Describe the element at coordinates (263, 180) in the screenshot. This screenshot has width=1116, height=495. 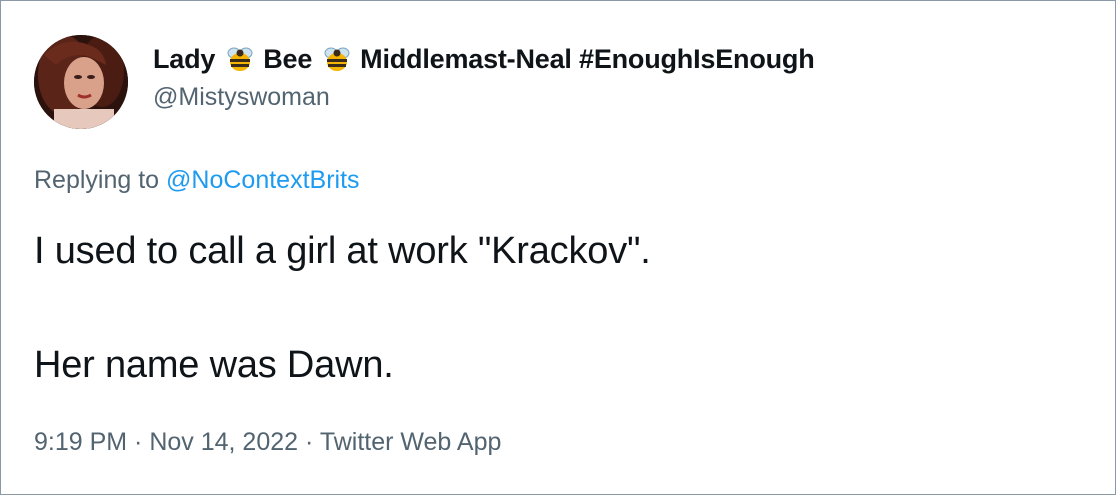
I see `reply-mention-link: @NoContextBrits` at that location.